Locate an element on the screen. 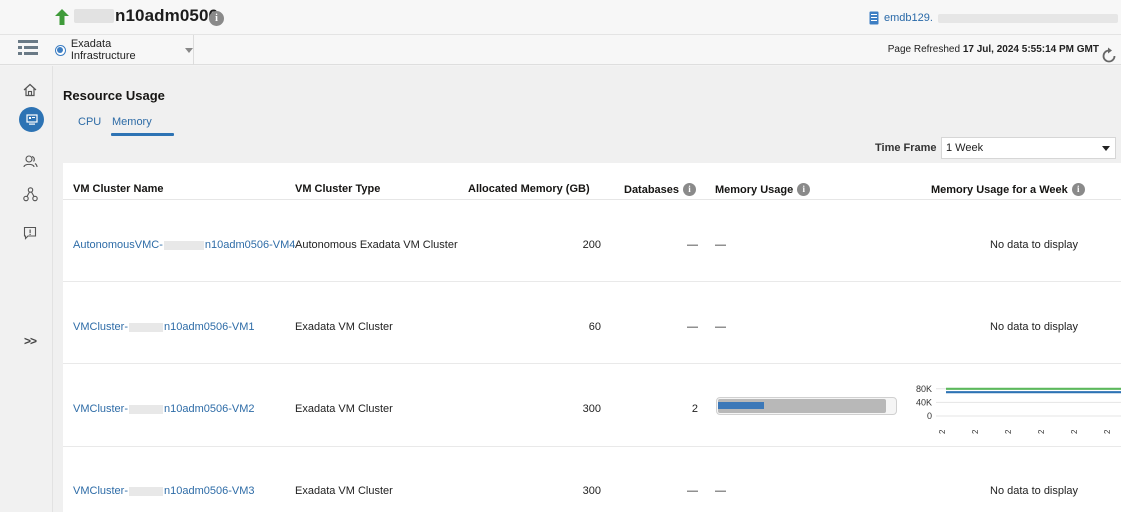 The image size is (1121, 512). cluster-type: Autonomous Exadata VM Cluster is located at coordinates (376, 245).